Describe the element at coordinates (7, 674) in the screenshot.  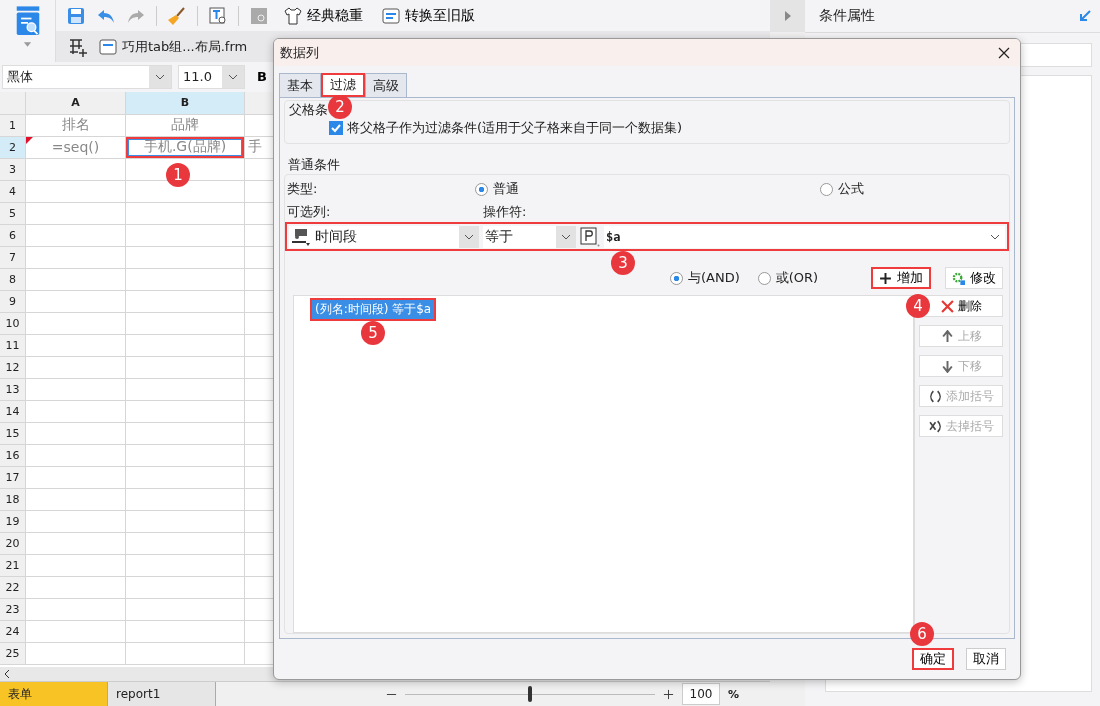
I see `scroll-left-icon` at that location.